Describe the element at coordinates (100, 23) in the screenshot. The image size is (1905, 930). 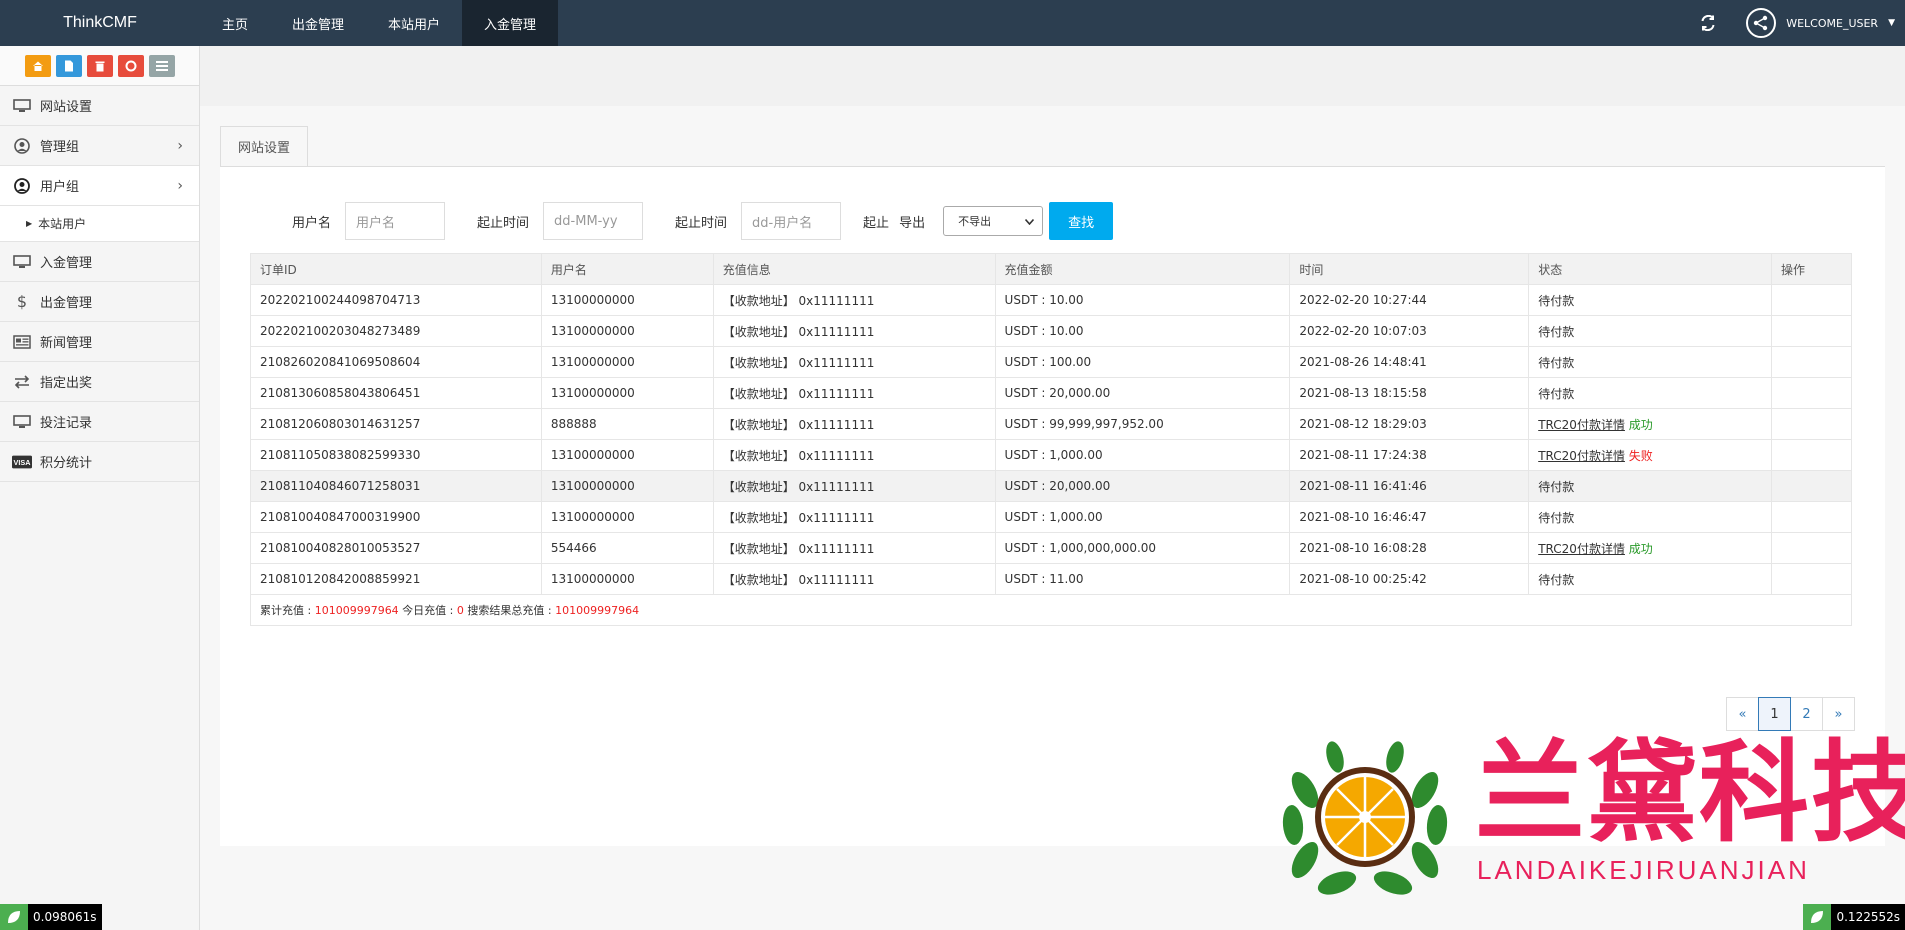
I see `brand-logo: ThinkCMF` at that location.